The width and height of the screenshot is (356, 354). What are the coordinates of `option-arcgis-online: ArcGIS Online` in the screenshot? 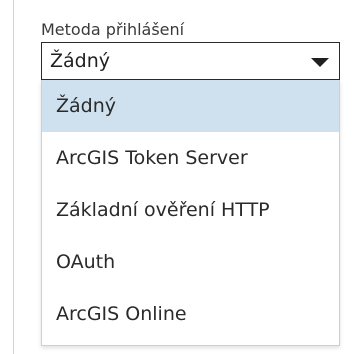 It's located at (190, 314).